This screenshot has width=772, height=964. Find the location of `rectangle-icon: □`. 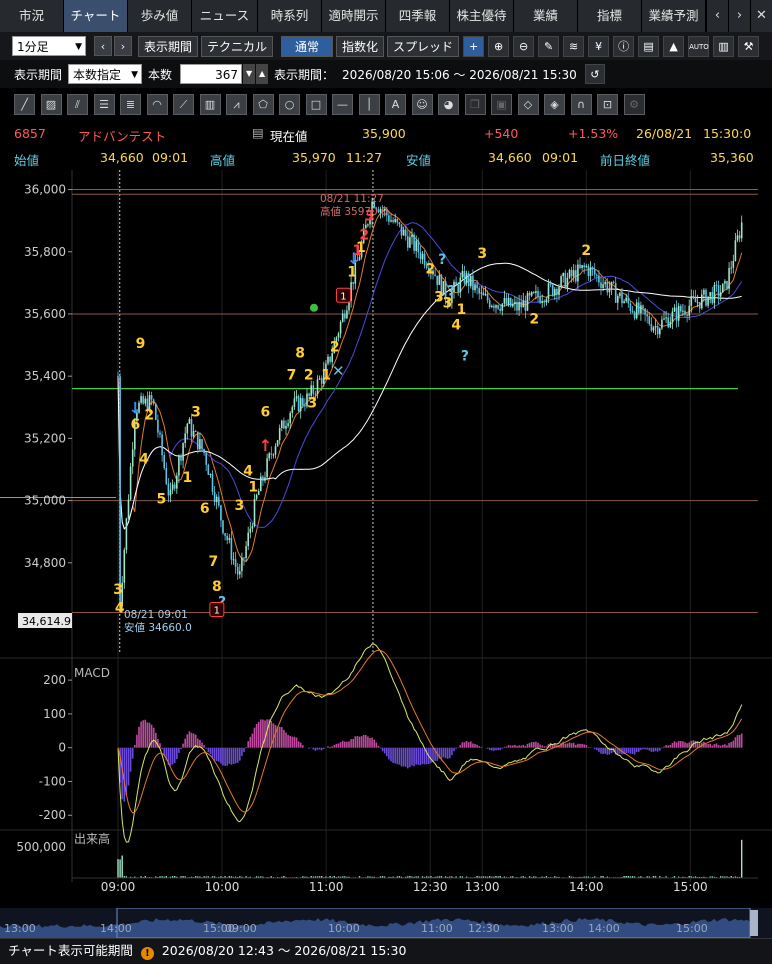

rectangle-icon: □ is located at coordinates (316, 104).